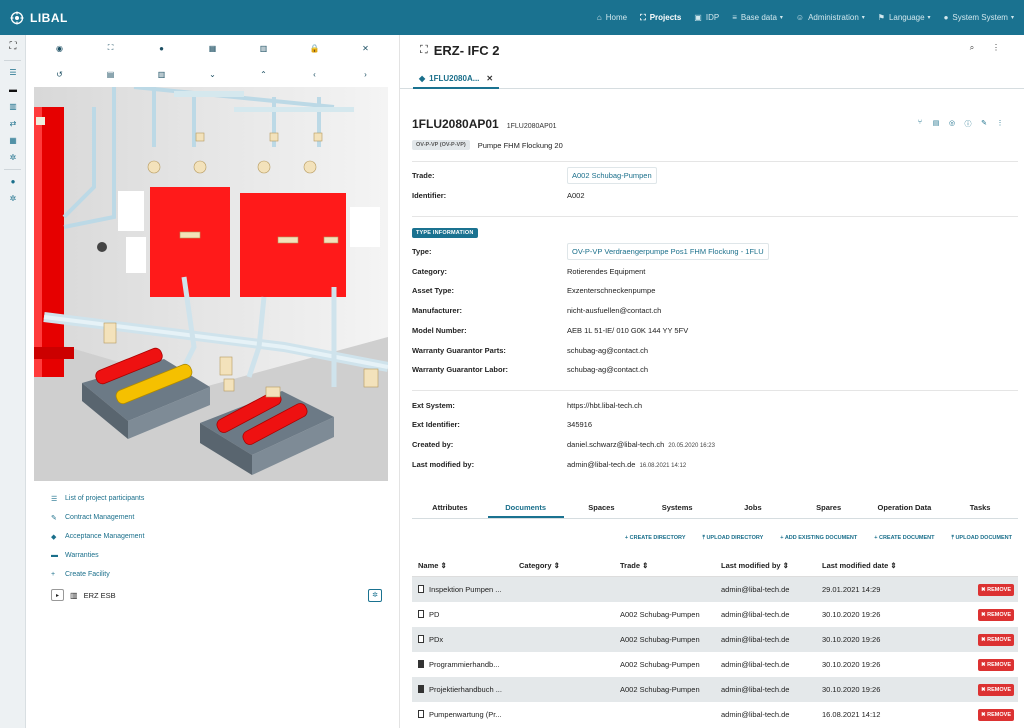 The image size is (1024, 728). Describe the element at coordinates (612, 175) in the screenshot. I see `trade-link: A002 Schubag-Pumpen` at that location.